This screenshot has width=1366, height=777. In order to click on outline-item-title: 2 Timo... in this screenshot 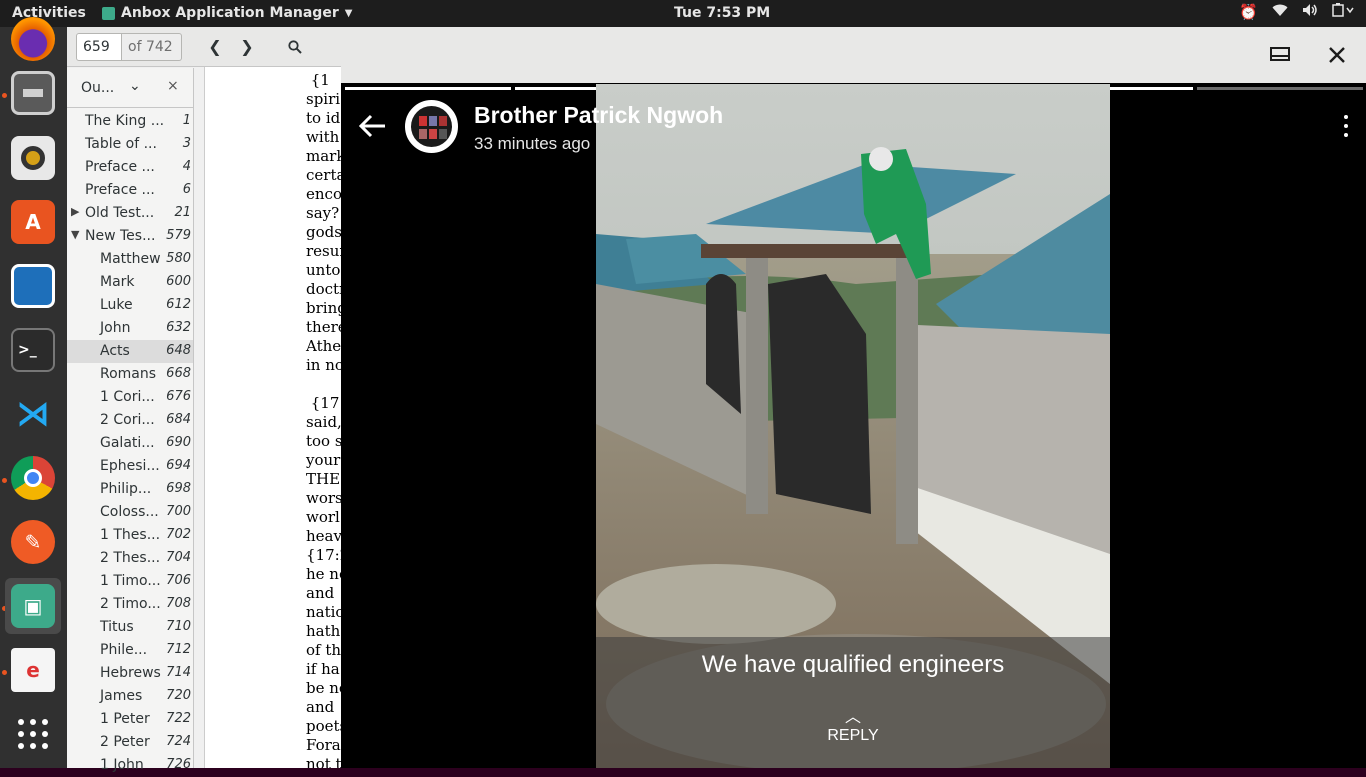, I will do `click(130, 604)`.